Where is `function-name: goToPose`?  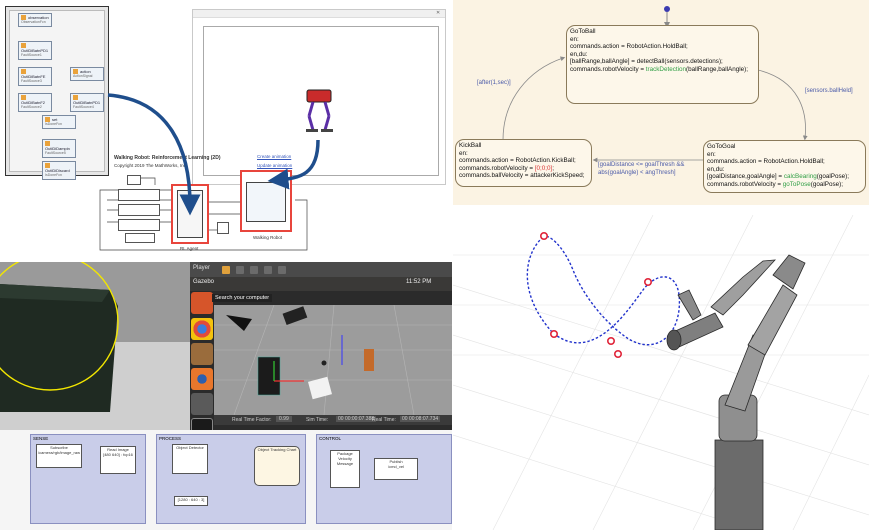 function-name: goToPose is located at coordinates (796, 184).